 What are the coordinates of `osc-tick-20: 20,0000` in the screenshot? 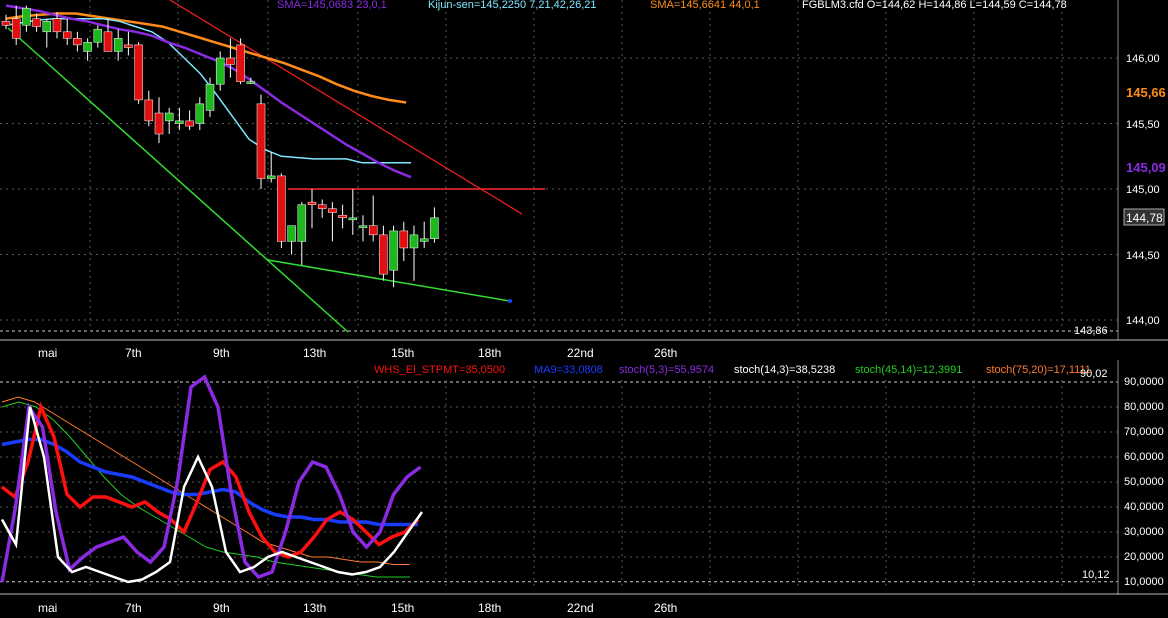 It's located at (1144, 557).